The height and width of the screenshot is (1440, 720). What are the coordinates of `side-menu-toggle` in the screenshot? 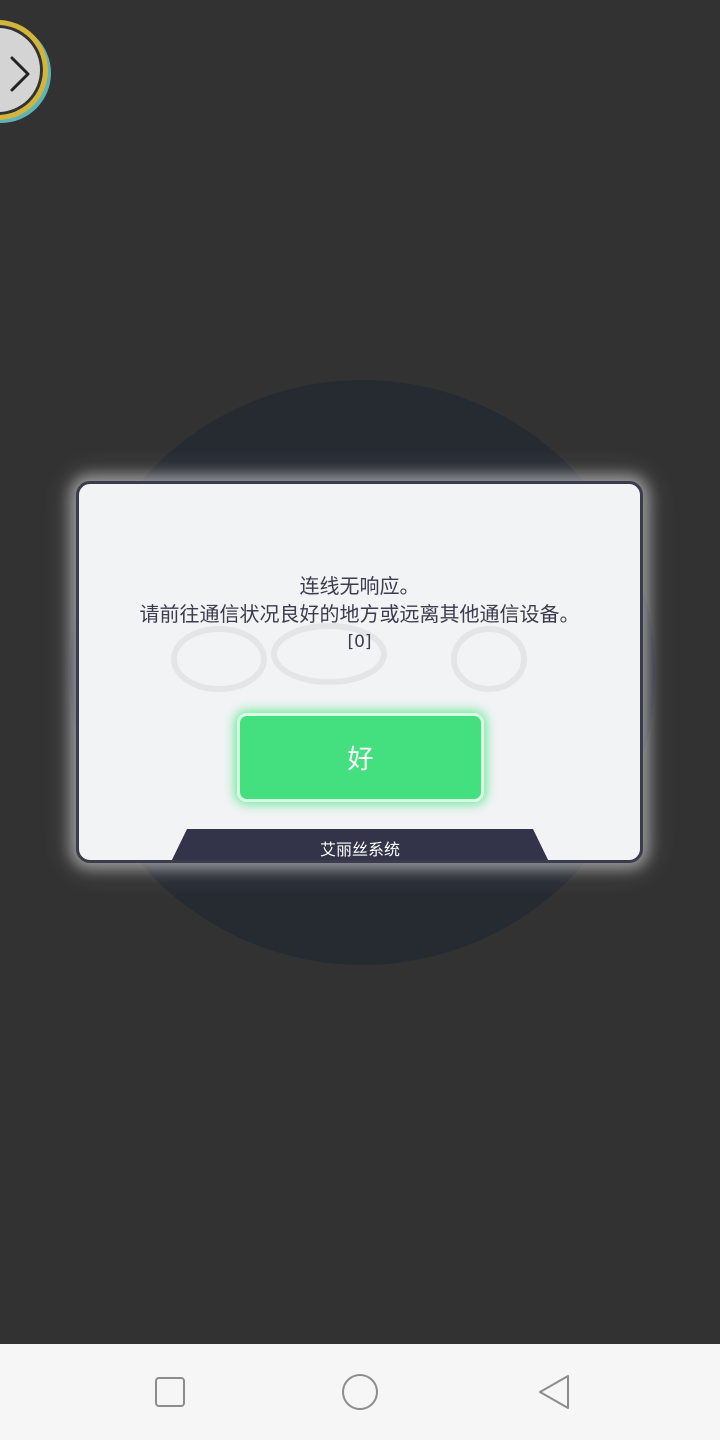 It's located at (22, 70).